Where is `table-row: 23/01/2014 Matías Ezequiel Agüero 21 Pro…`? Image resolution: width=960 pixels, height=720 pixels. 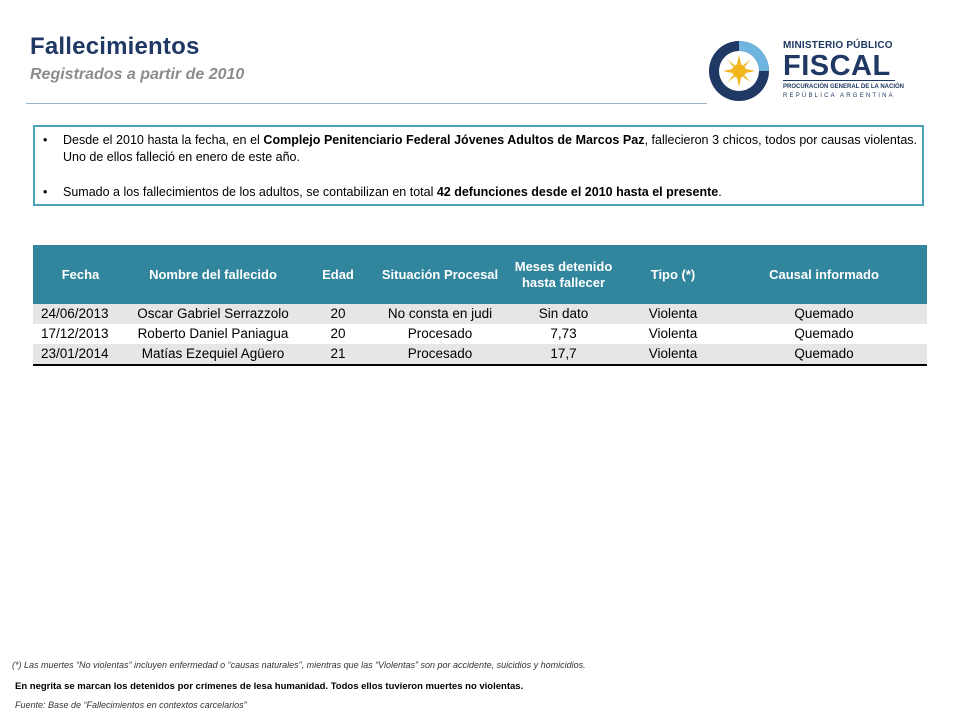 table-row: 23/01/2014 Matías Ezequiel Agüero 21 Pro… is located at coordinates (480, 355).